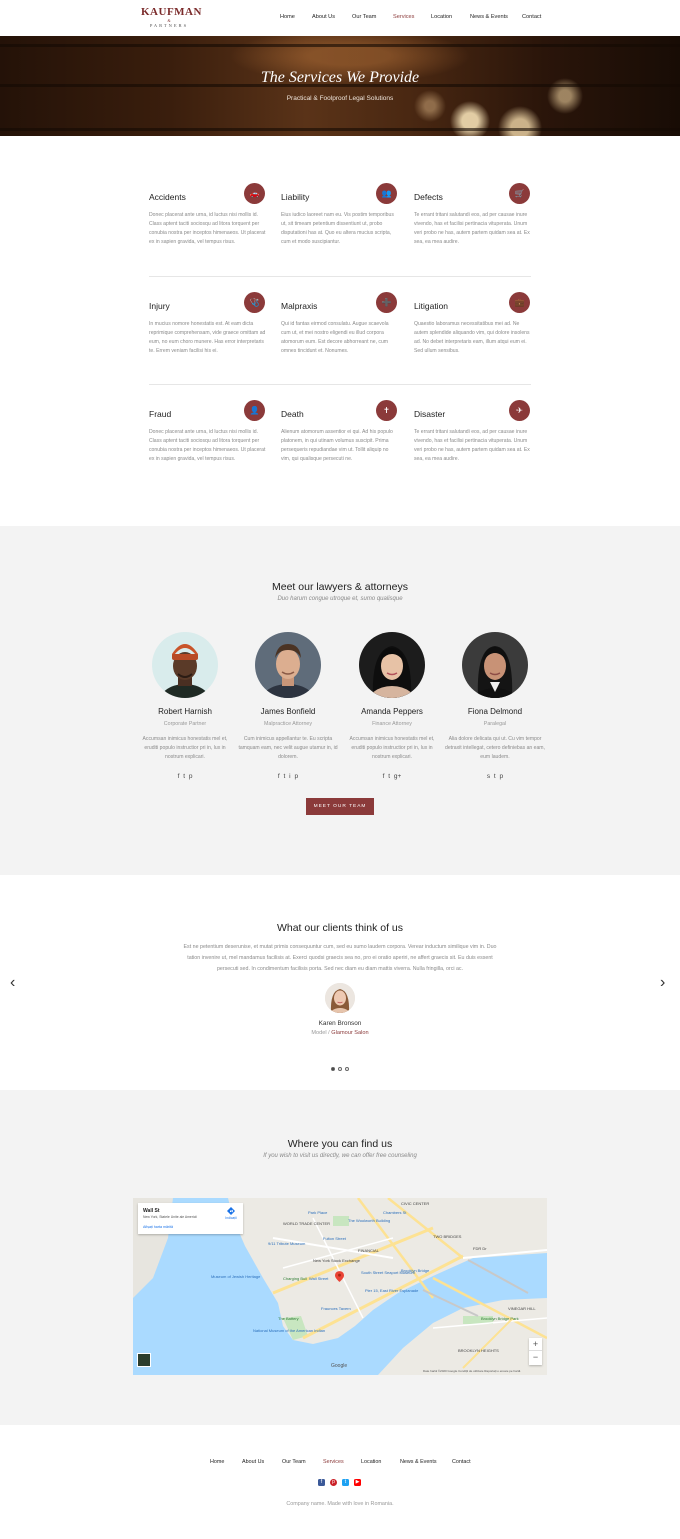 The height and width of the screenshot is (1539, 680). Describe the element at coordinates (371, 1462) in the screenshot. I see `footer-nav-location: Location` at that location.